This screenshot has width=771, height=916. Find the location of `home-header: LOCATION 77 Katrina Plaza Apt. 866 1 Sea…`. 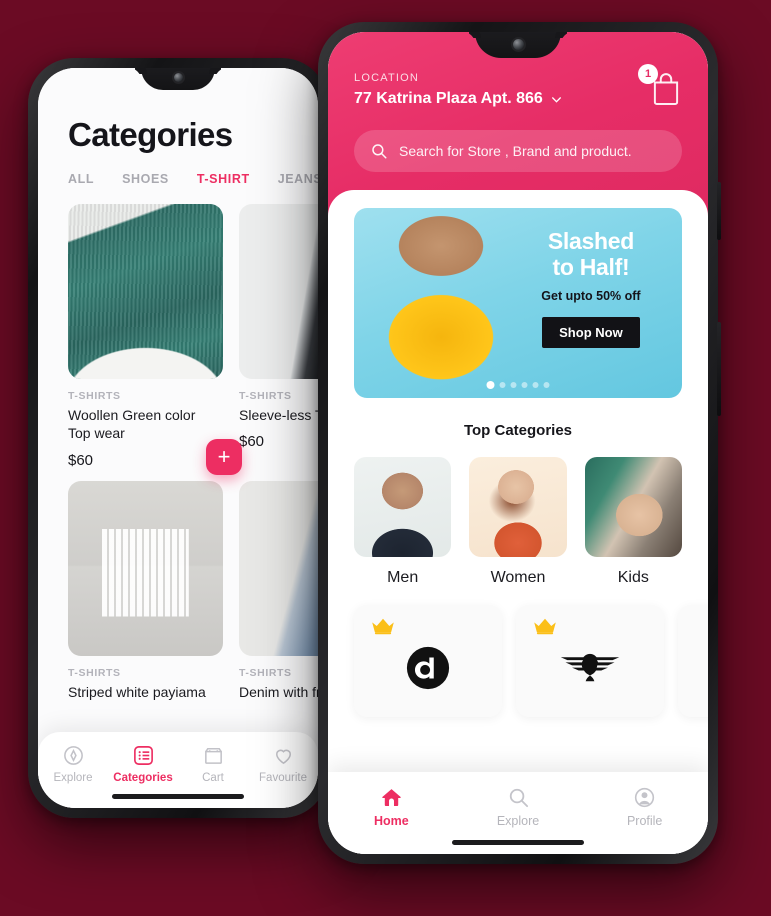

home-header: LOCATION 77 Katrina Plaza Apt. 866 1 Sea… is located at coordinates (518, 124).